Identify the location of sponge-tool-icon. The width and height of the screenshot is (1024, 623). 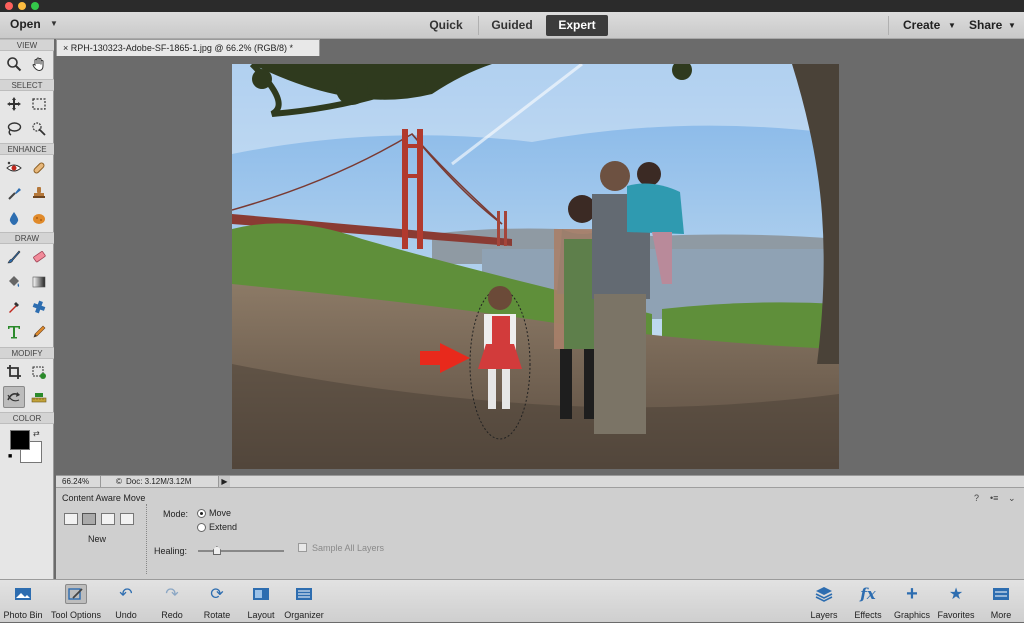
(39, 218).